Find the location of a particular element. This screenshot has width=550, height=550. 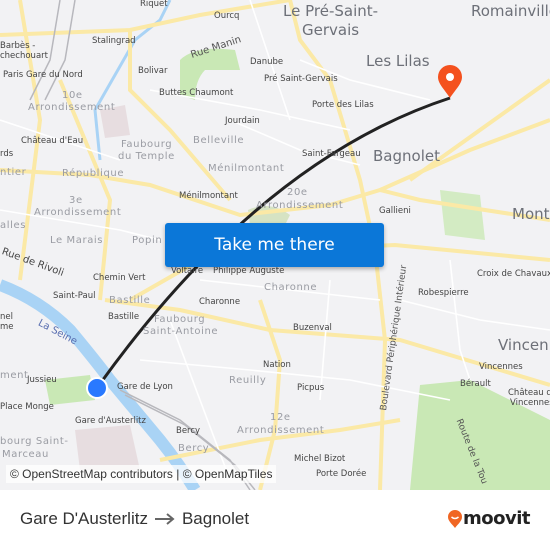

district-label: Bastille is located at coordinates (130, 300).